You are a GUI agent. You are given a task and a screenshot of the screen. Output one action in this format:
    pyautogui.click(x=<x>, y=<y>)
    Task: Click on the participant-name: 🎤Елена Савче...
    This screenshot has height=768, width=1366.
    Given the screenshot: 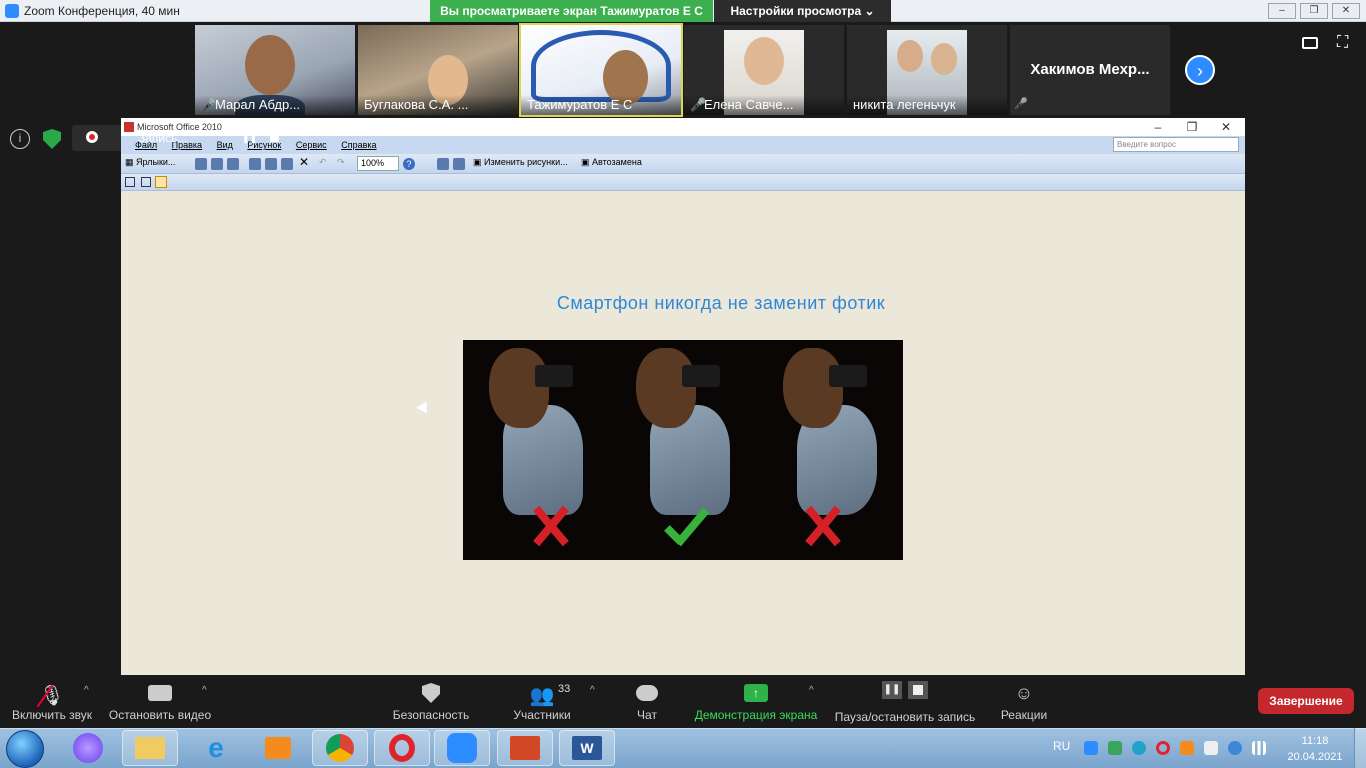 What is the action you would take?
    pyautogui.click(x=764, y=105)
    